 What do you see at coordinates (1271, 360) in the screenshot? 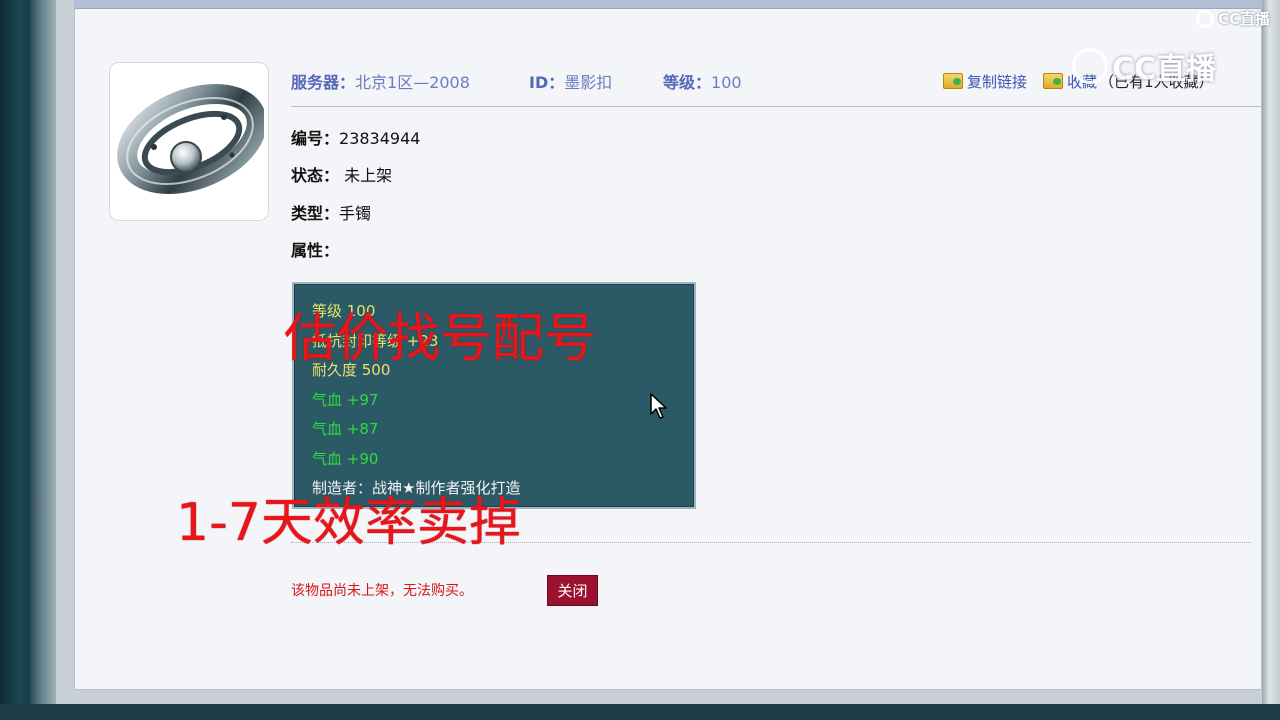
I see `right-frame` at bounding box center [1271, 360].